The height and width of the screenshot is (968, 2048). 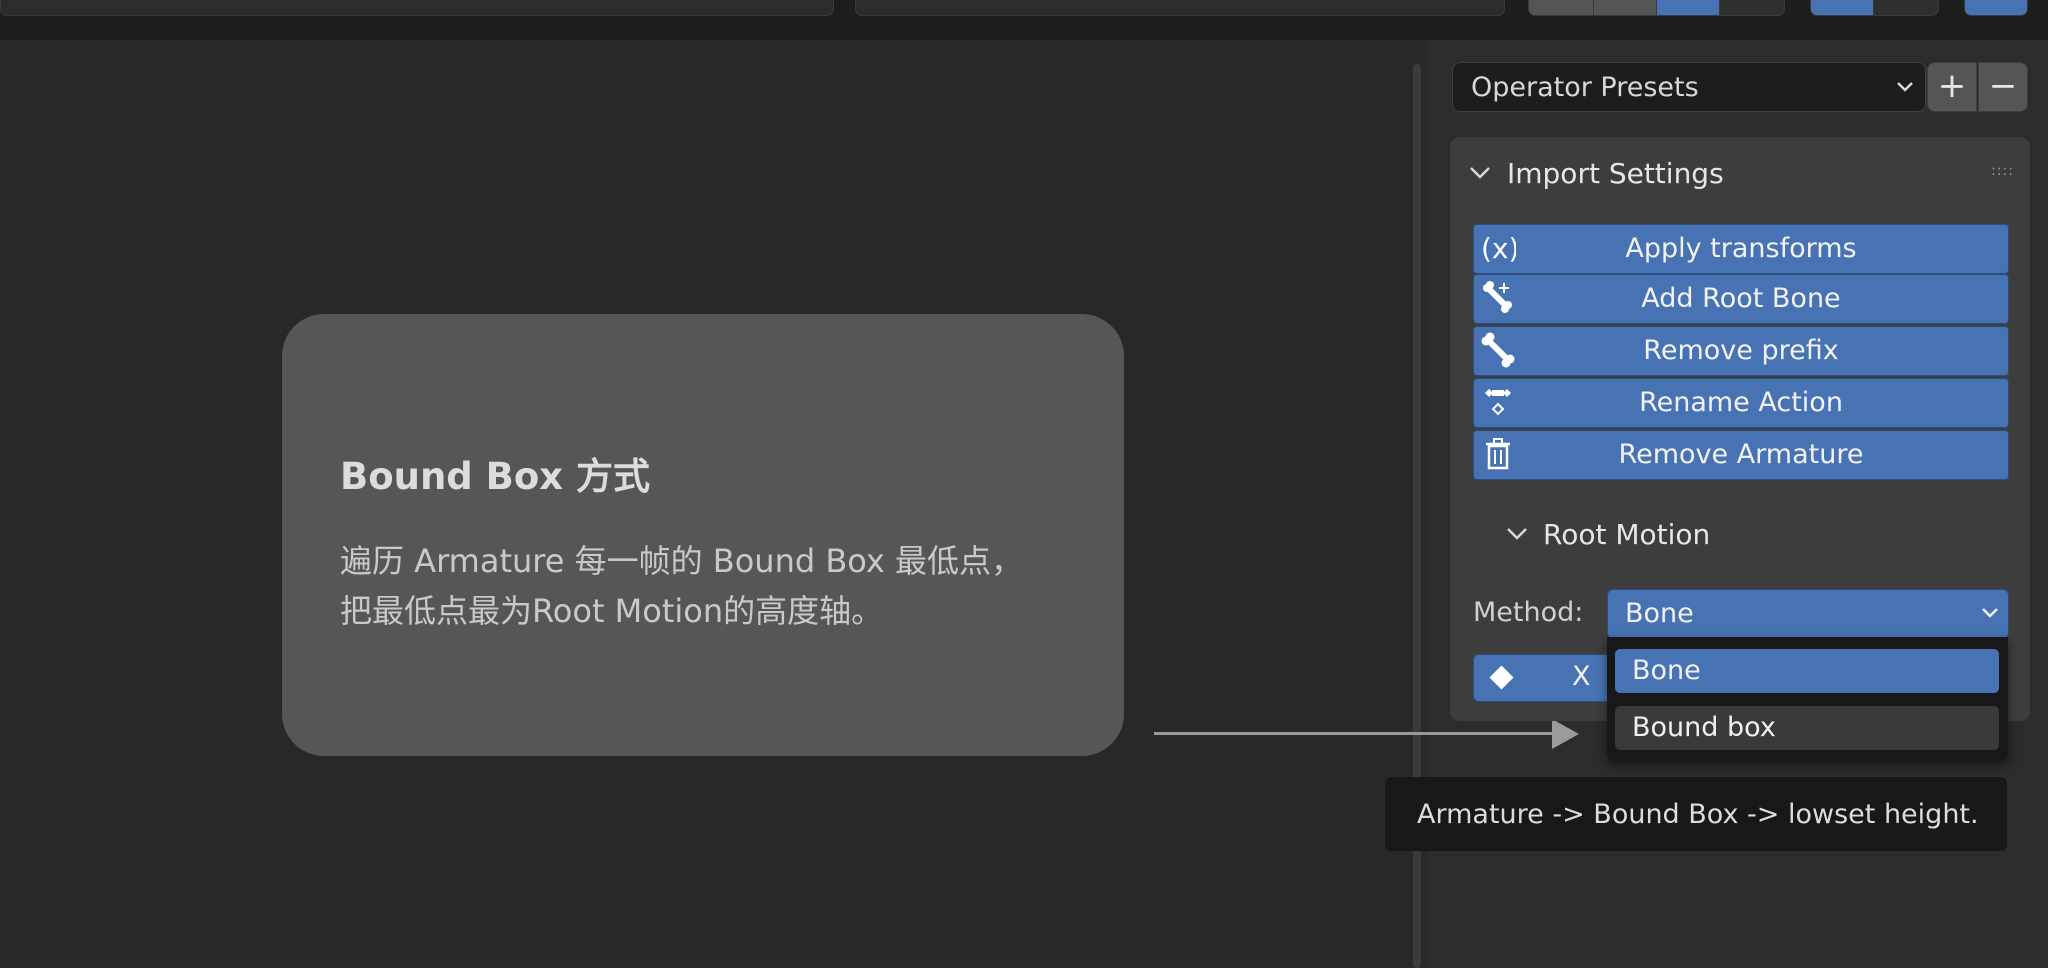 I want to click on method-dropdown-menu: Bone Bound box, so click(x=1807, y=699).